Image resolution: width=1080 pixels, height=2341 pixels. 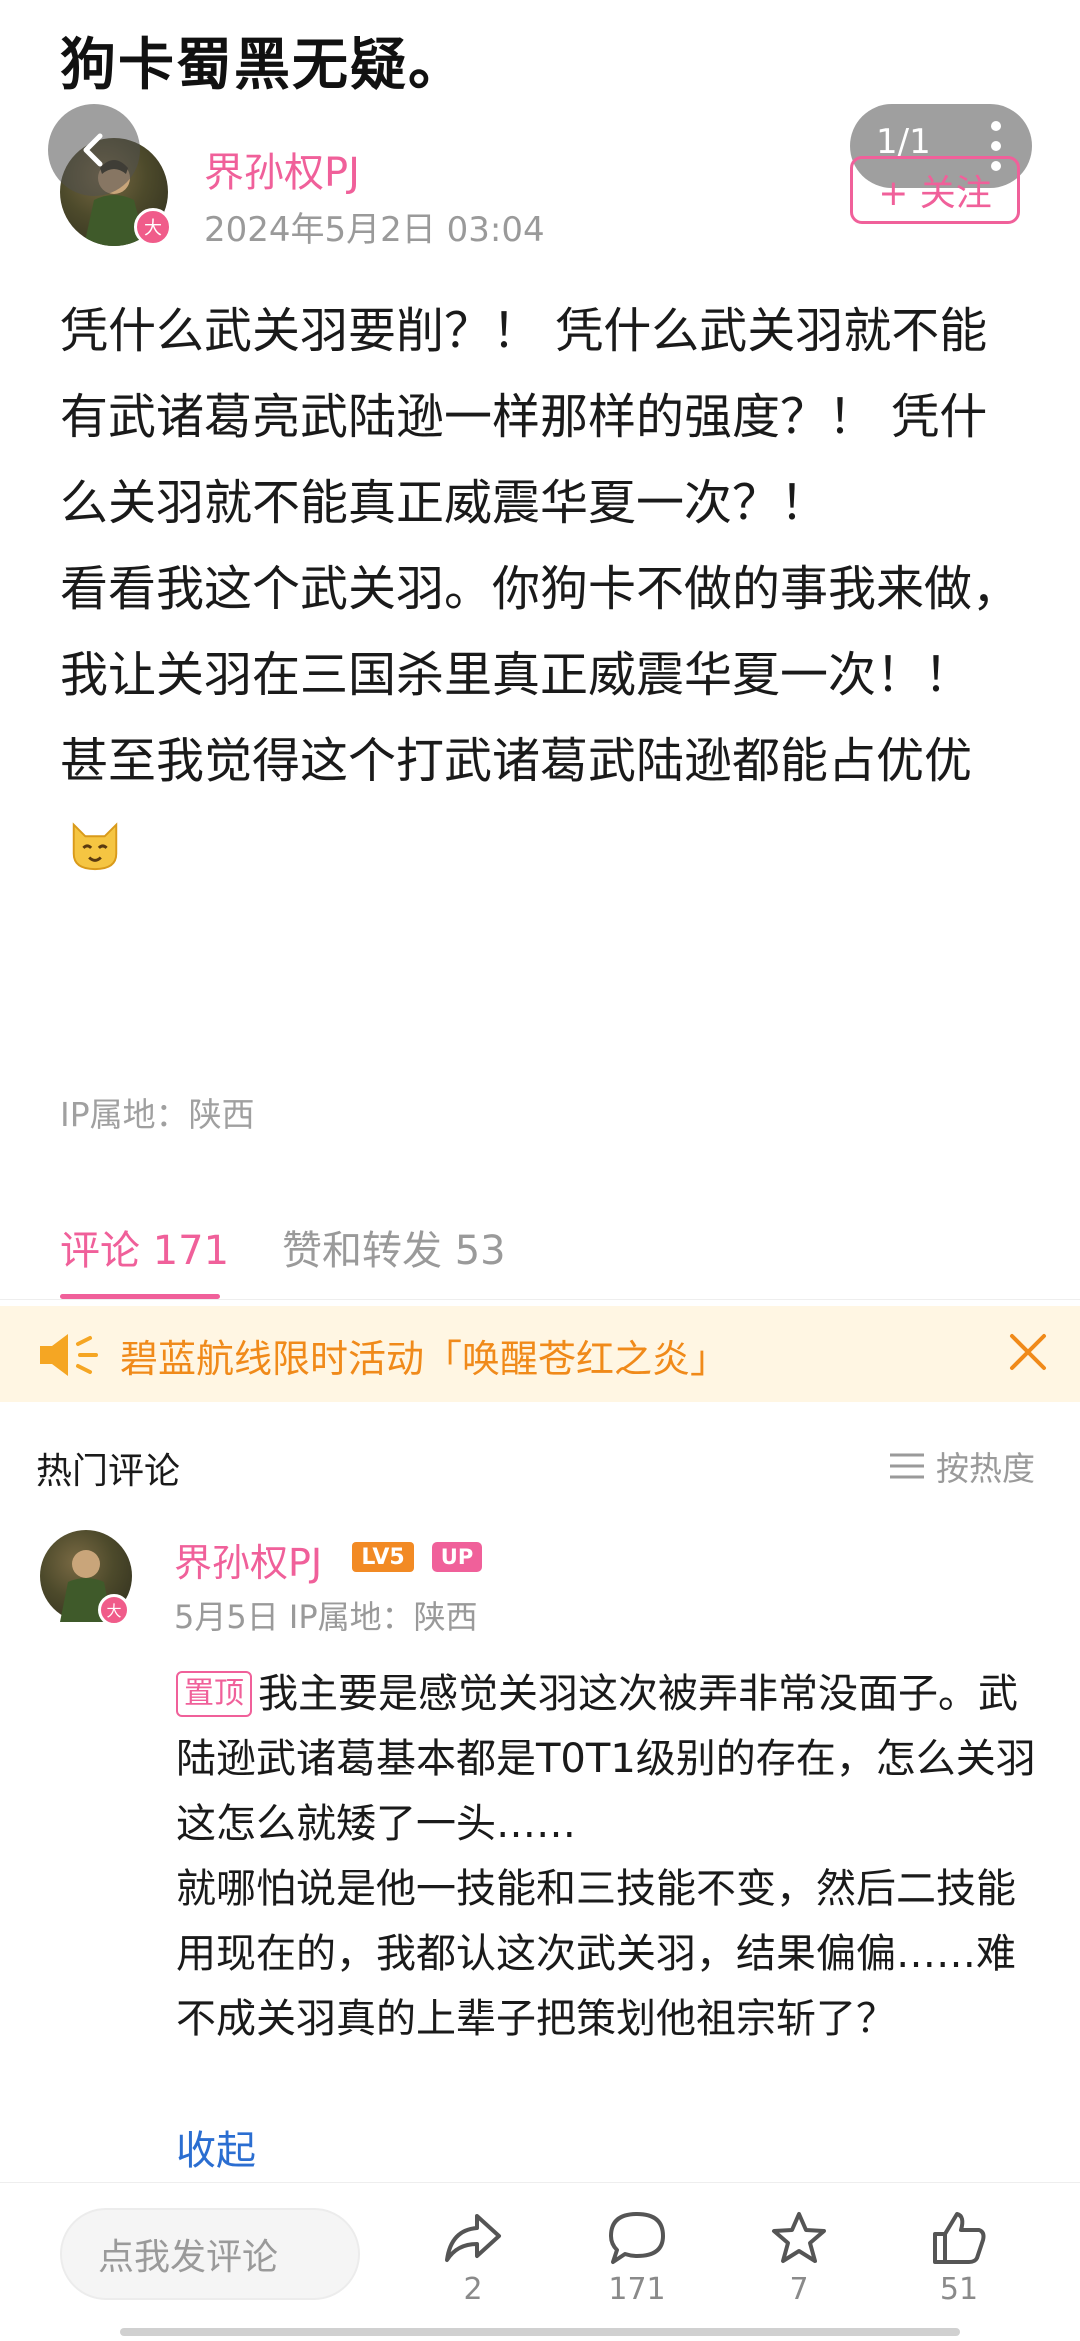 I want to click on comment-bubble-icon, so click(x=637, y=2238).